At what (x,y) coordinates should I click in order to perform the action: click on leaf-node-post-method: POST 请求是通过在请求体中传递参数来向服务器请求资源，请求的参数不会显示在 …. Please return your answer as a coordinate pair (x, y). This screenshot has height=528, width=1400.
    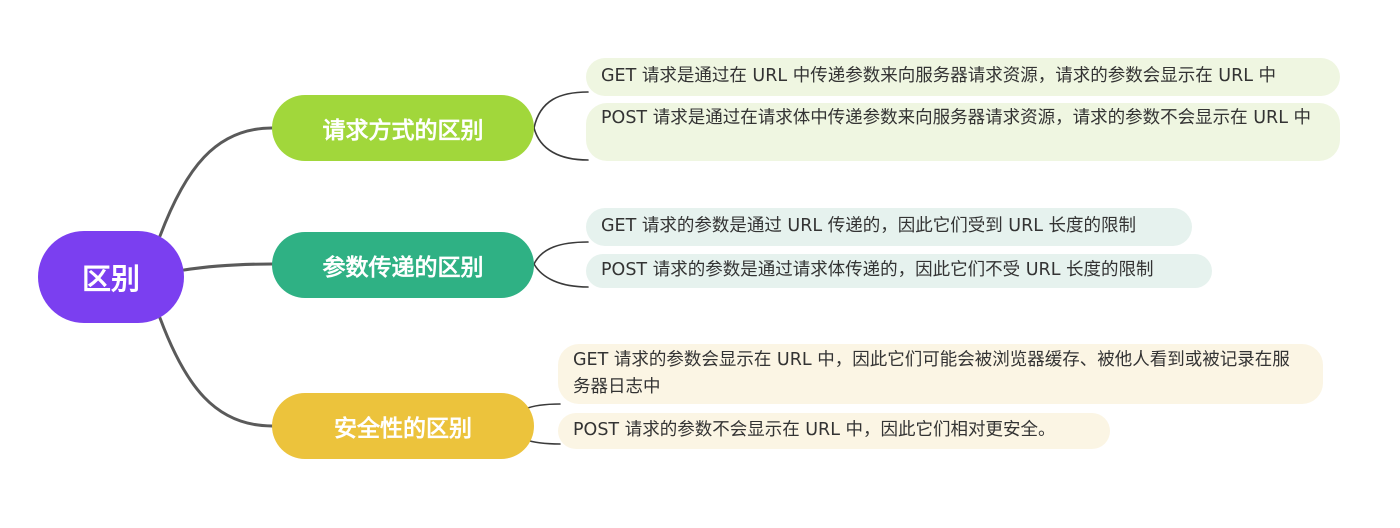
    Looking at the image, I should click on (963, 132).